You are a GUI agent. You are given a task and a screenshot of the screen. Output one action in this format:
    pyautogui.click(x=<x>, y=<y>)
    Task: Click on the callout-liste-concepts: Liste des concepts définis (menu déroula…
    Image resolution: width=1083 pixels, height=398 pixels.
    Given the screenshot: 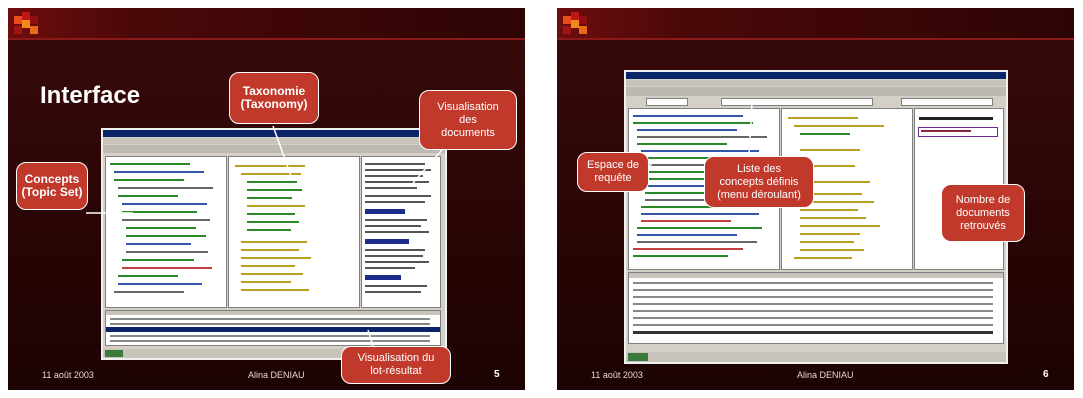 What is the action you would take?
    pyautogui.click(x=759, y=182)
    